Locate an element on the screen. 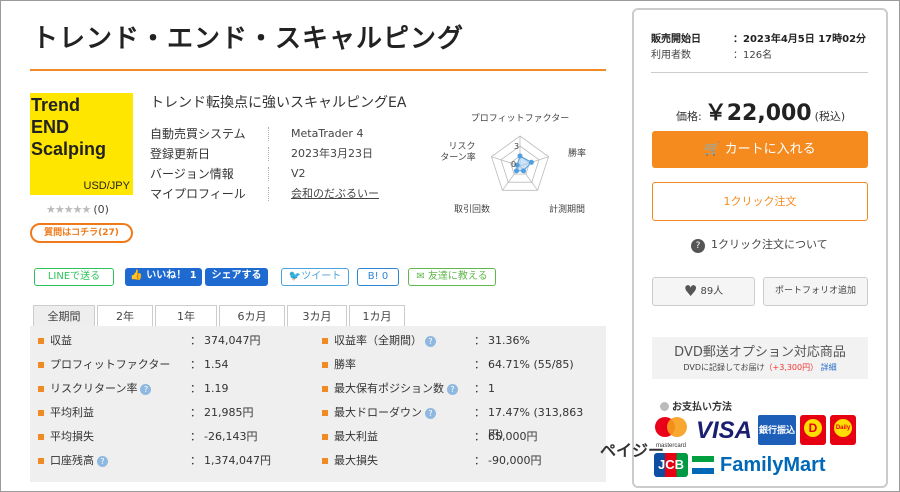 Image resolution: width=900 pixels, height=492 pixels. cart-label: カートに入れる is located at coordinates (770, 149).